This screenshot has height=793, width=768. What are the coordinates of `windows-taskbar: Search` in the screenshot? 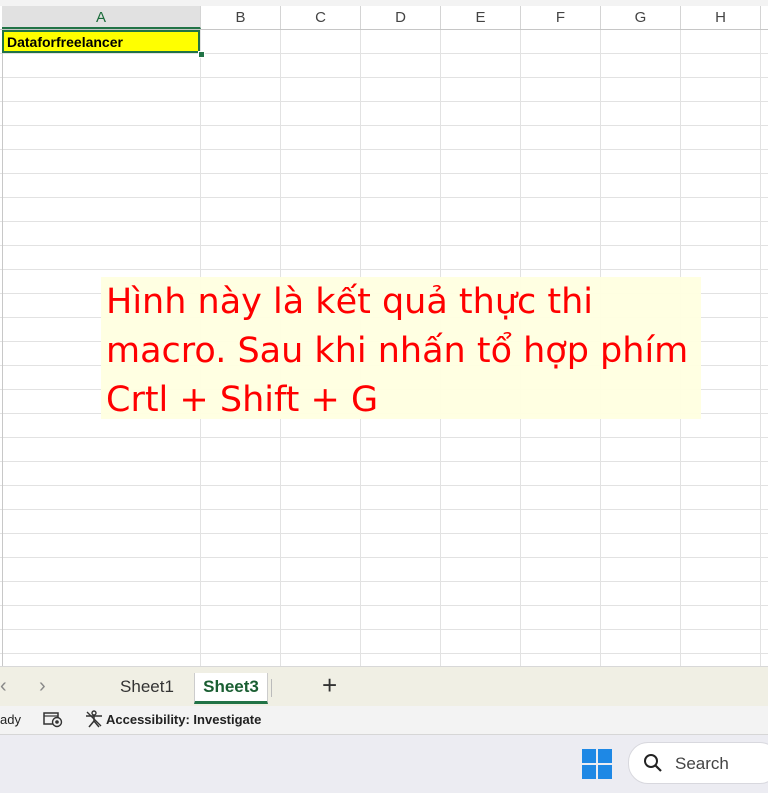 It's located at (384, 764).